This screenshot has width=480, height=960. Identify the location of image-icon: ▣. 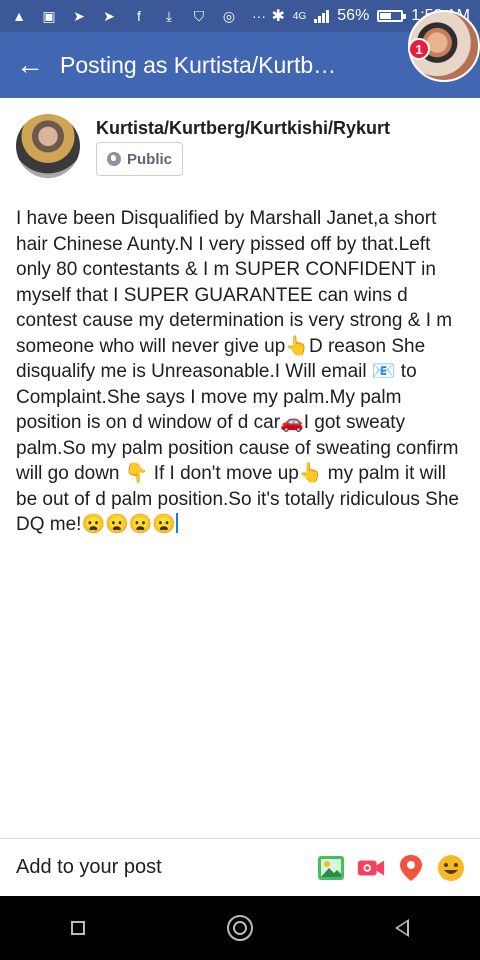
(49, 15).